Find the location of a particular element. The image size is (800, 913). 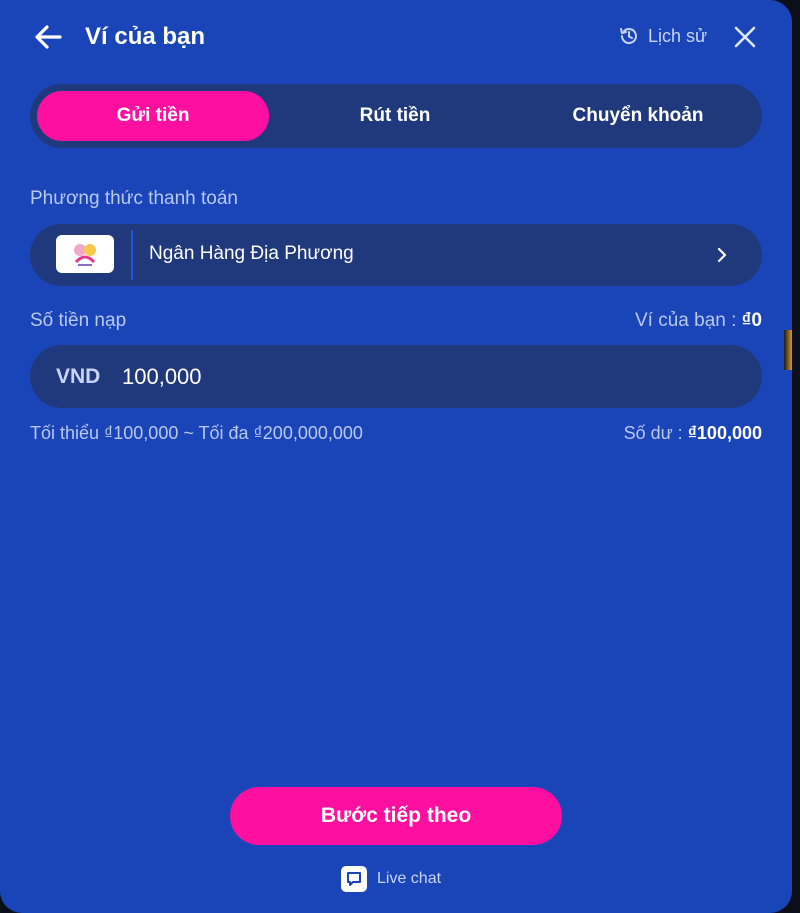

history-button: Lịch sử is located at coordinates (662, 36).